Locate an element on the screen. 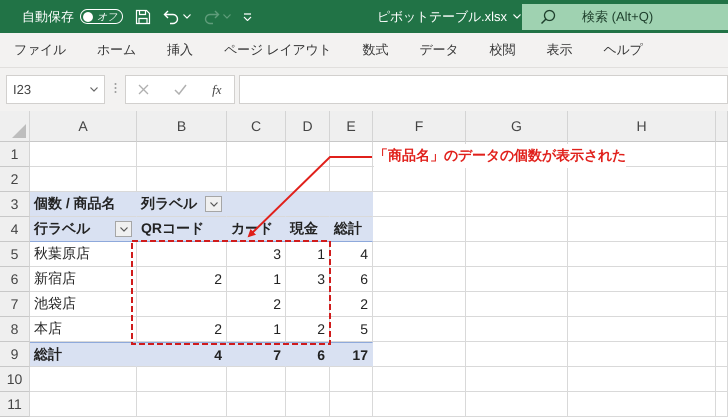  table-cell: 現金 is located at coordinates (308, 229).